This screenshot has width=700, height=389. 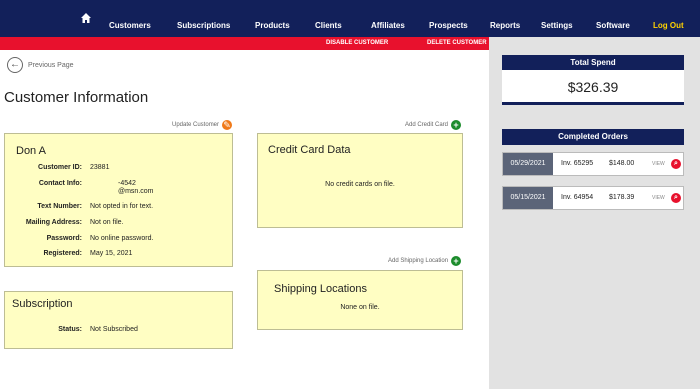 What do you see at coordinates (593, 62) in the screenshot?
I see `total-spend-title: Total Spend` at bounding box center [593, 62].